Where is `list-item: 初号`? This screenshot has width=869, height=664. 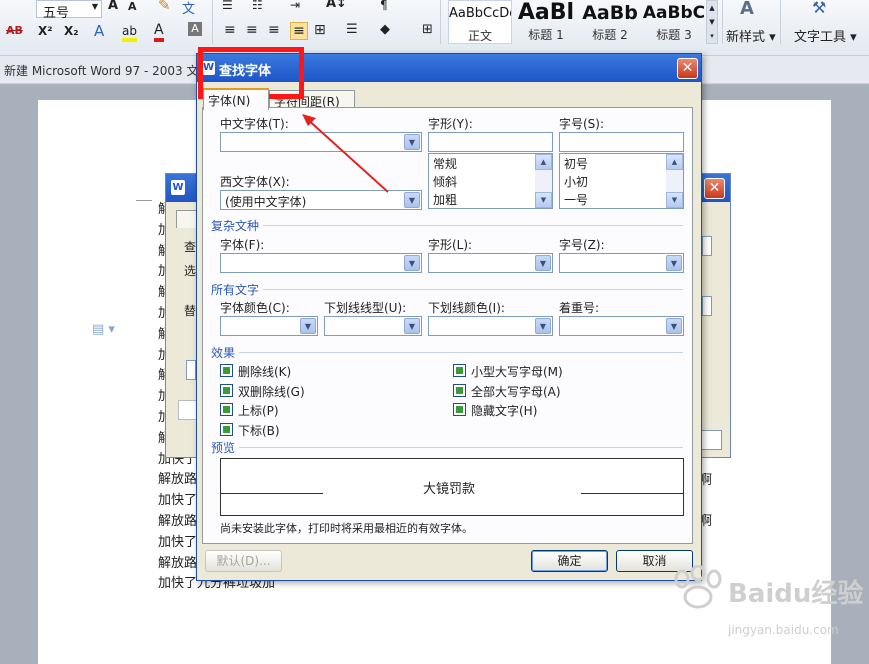
list-item: 初号 is located at coordinates (576, 163).